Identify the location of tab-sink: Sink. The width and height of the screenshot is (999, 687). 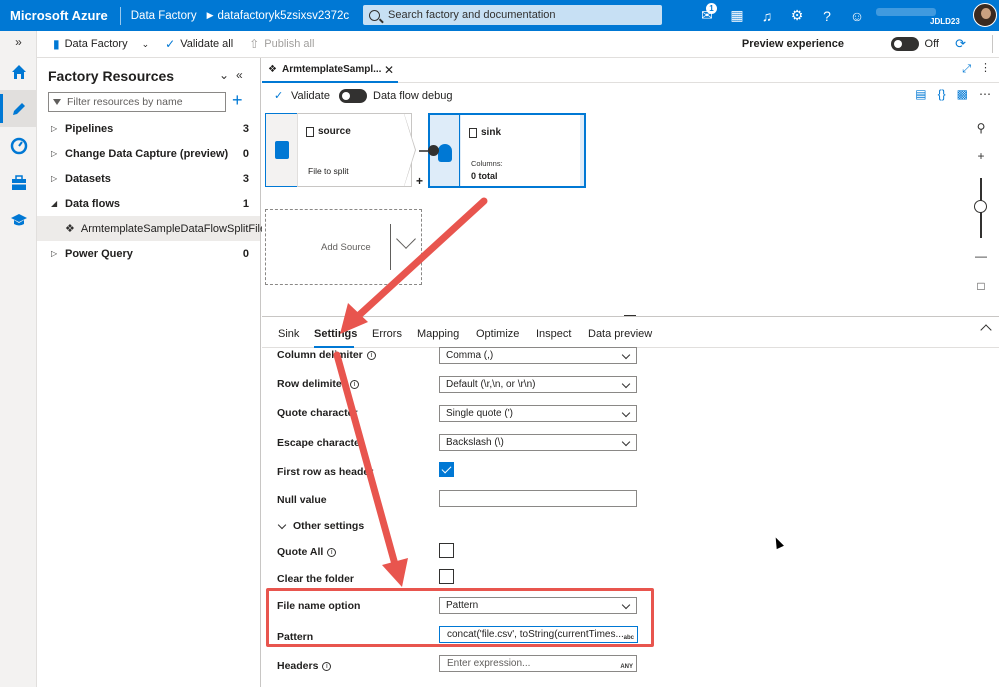
(288, 334).